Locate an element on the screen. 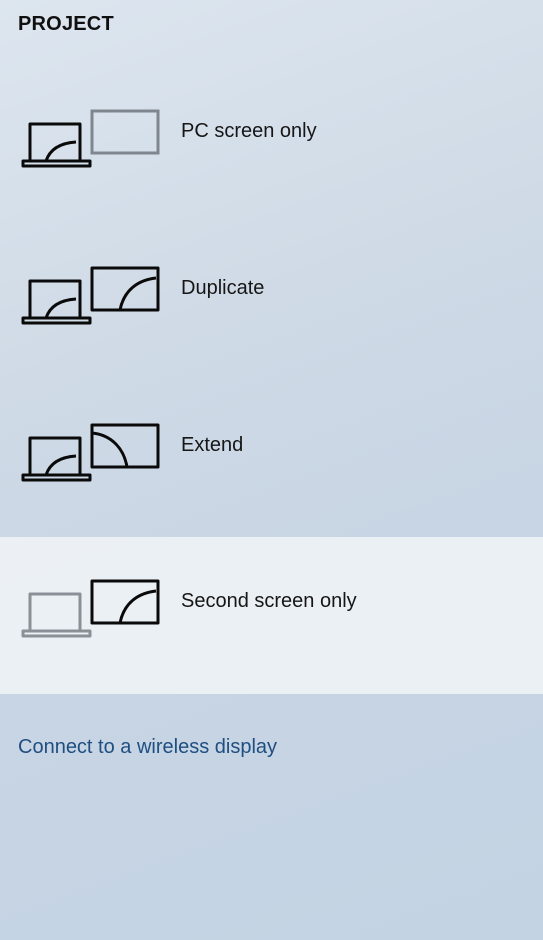 The width and height of the screenshot is (543, 940). second-screen-only-icon is located at coordinates (91, 611).